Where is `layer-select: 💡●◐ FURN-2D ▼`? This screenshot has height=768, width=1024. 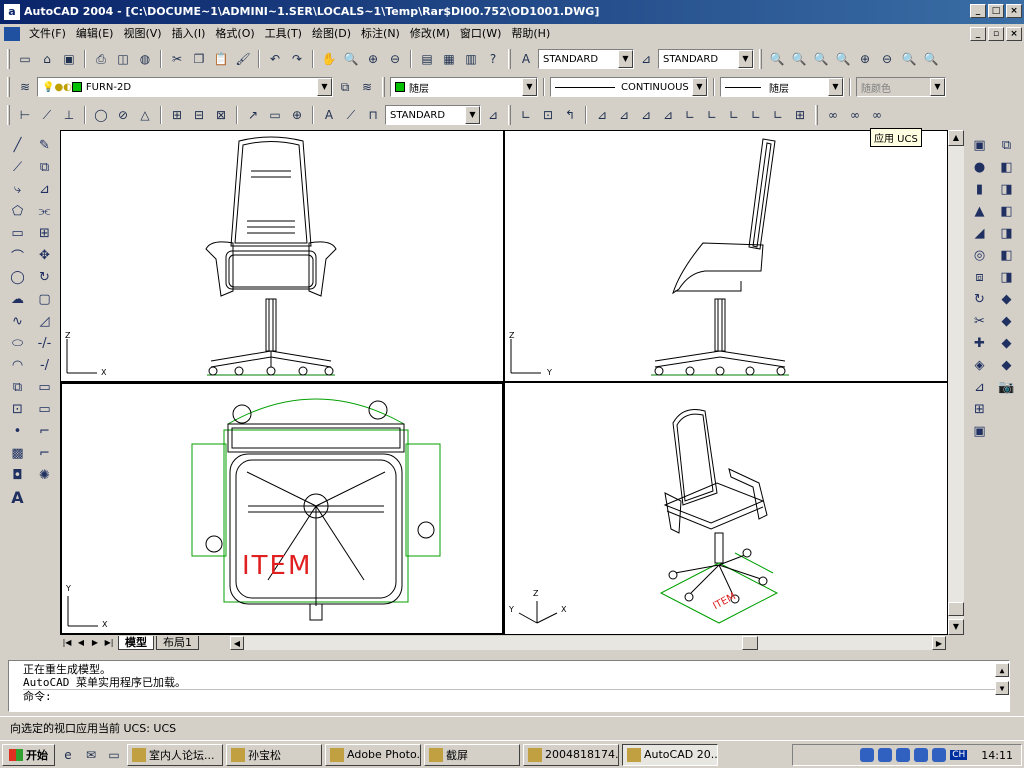 layer-select: 💡●◐ FURN-2D ▼ is located at coordinates (185, 87).